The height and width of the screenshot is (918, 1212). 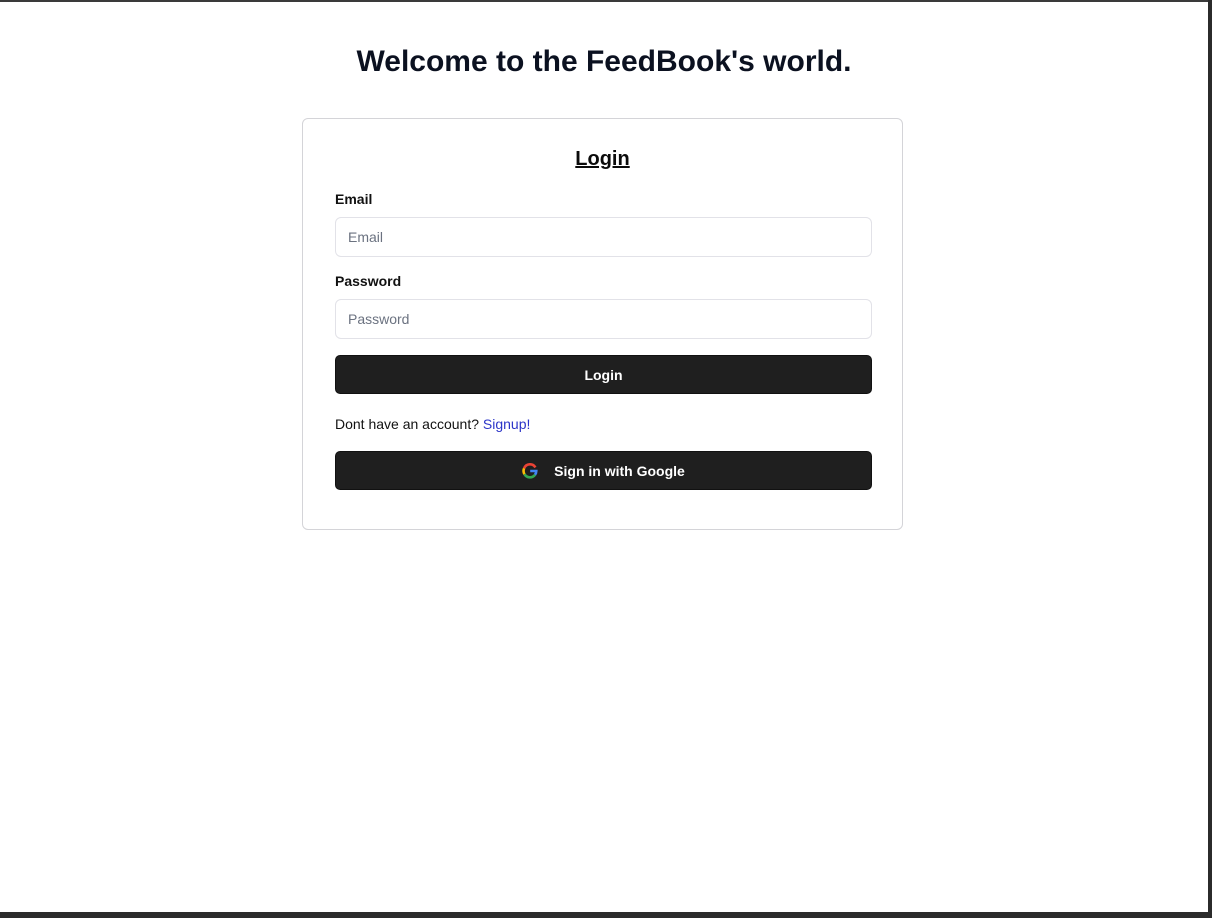 What do you see at coordinates (368, 281) in the screenshot?
I see `password-label: Password` at bounding box center [368, 281].